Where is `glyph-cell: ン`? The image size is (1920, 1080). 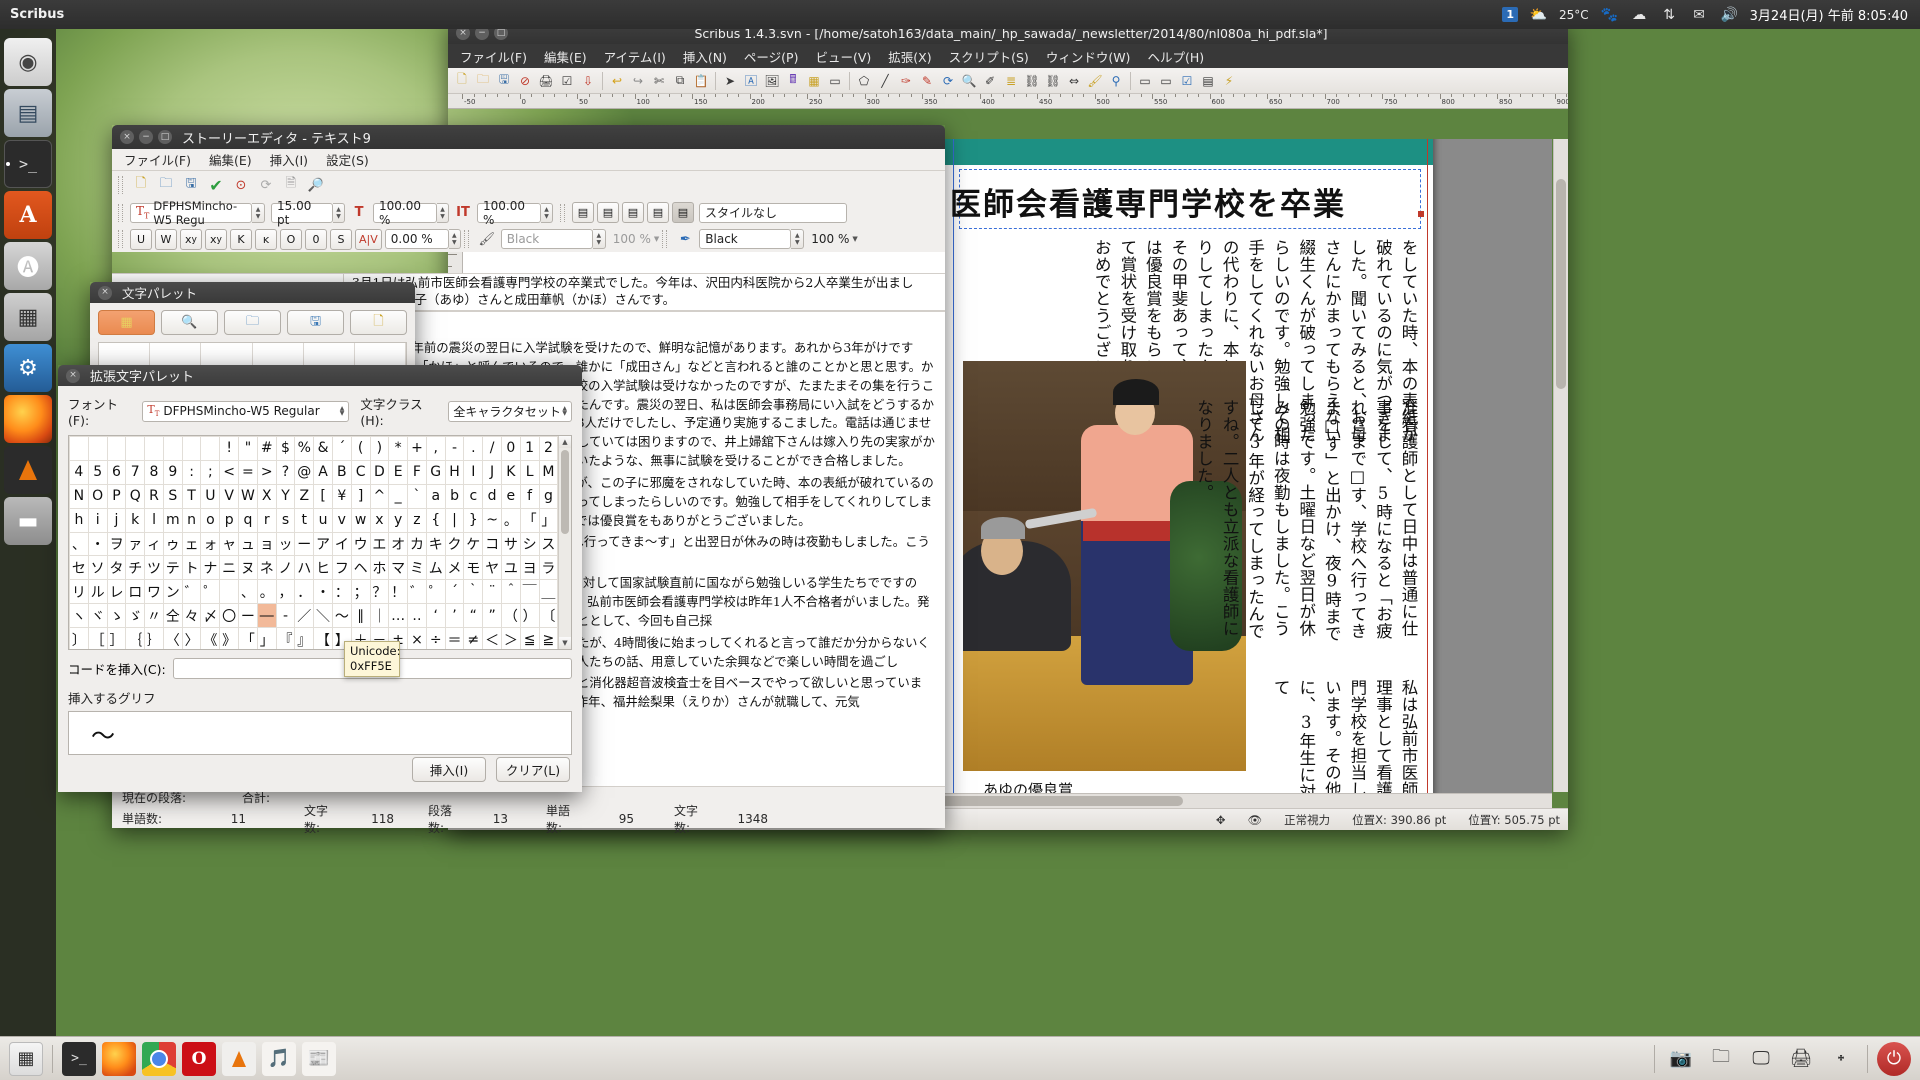
glyph-cell: ン is located at coordinates (172, 592).